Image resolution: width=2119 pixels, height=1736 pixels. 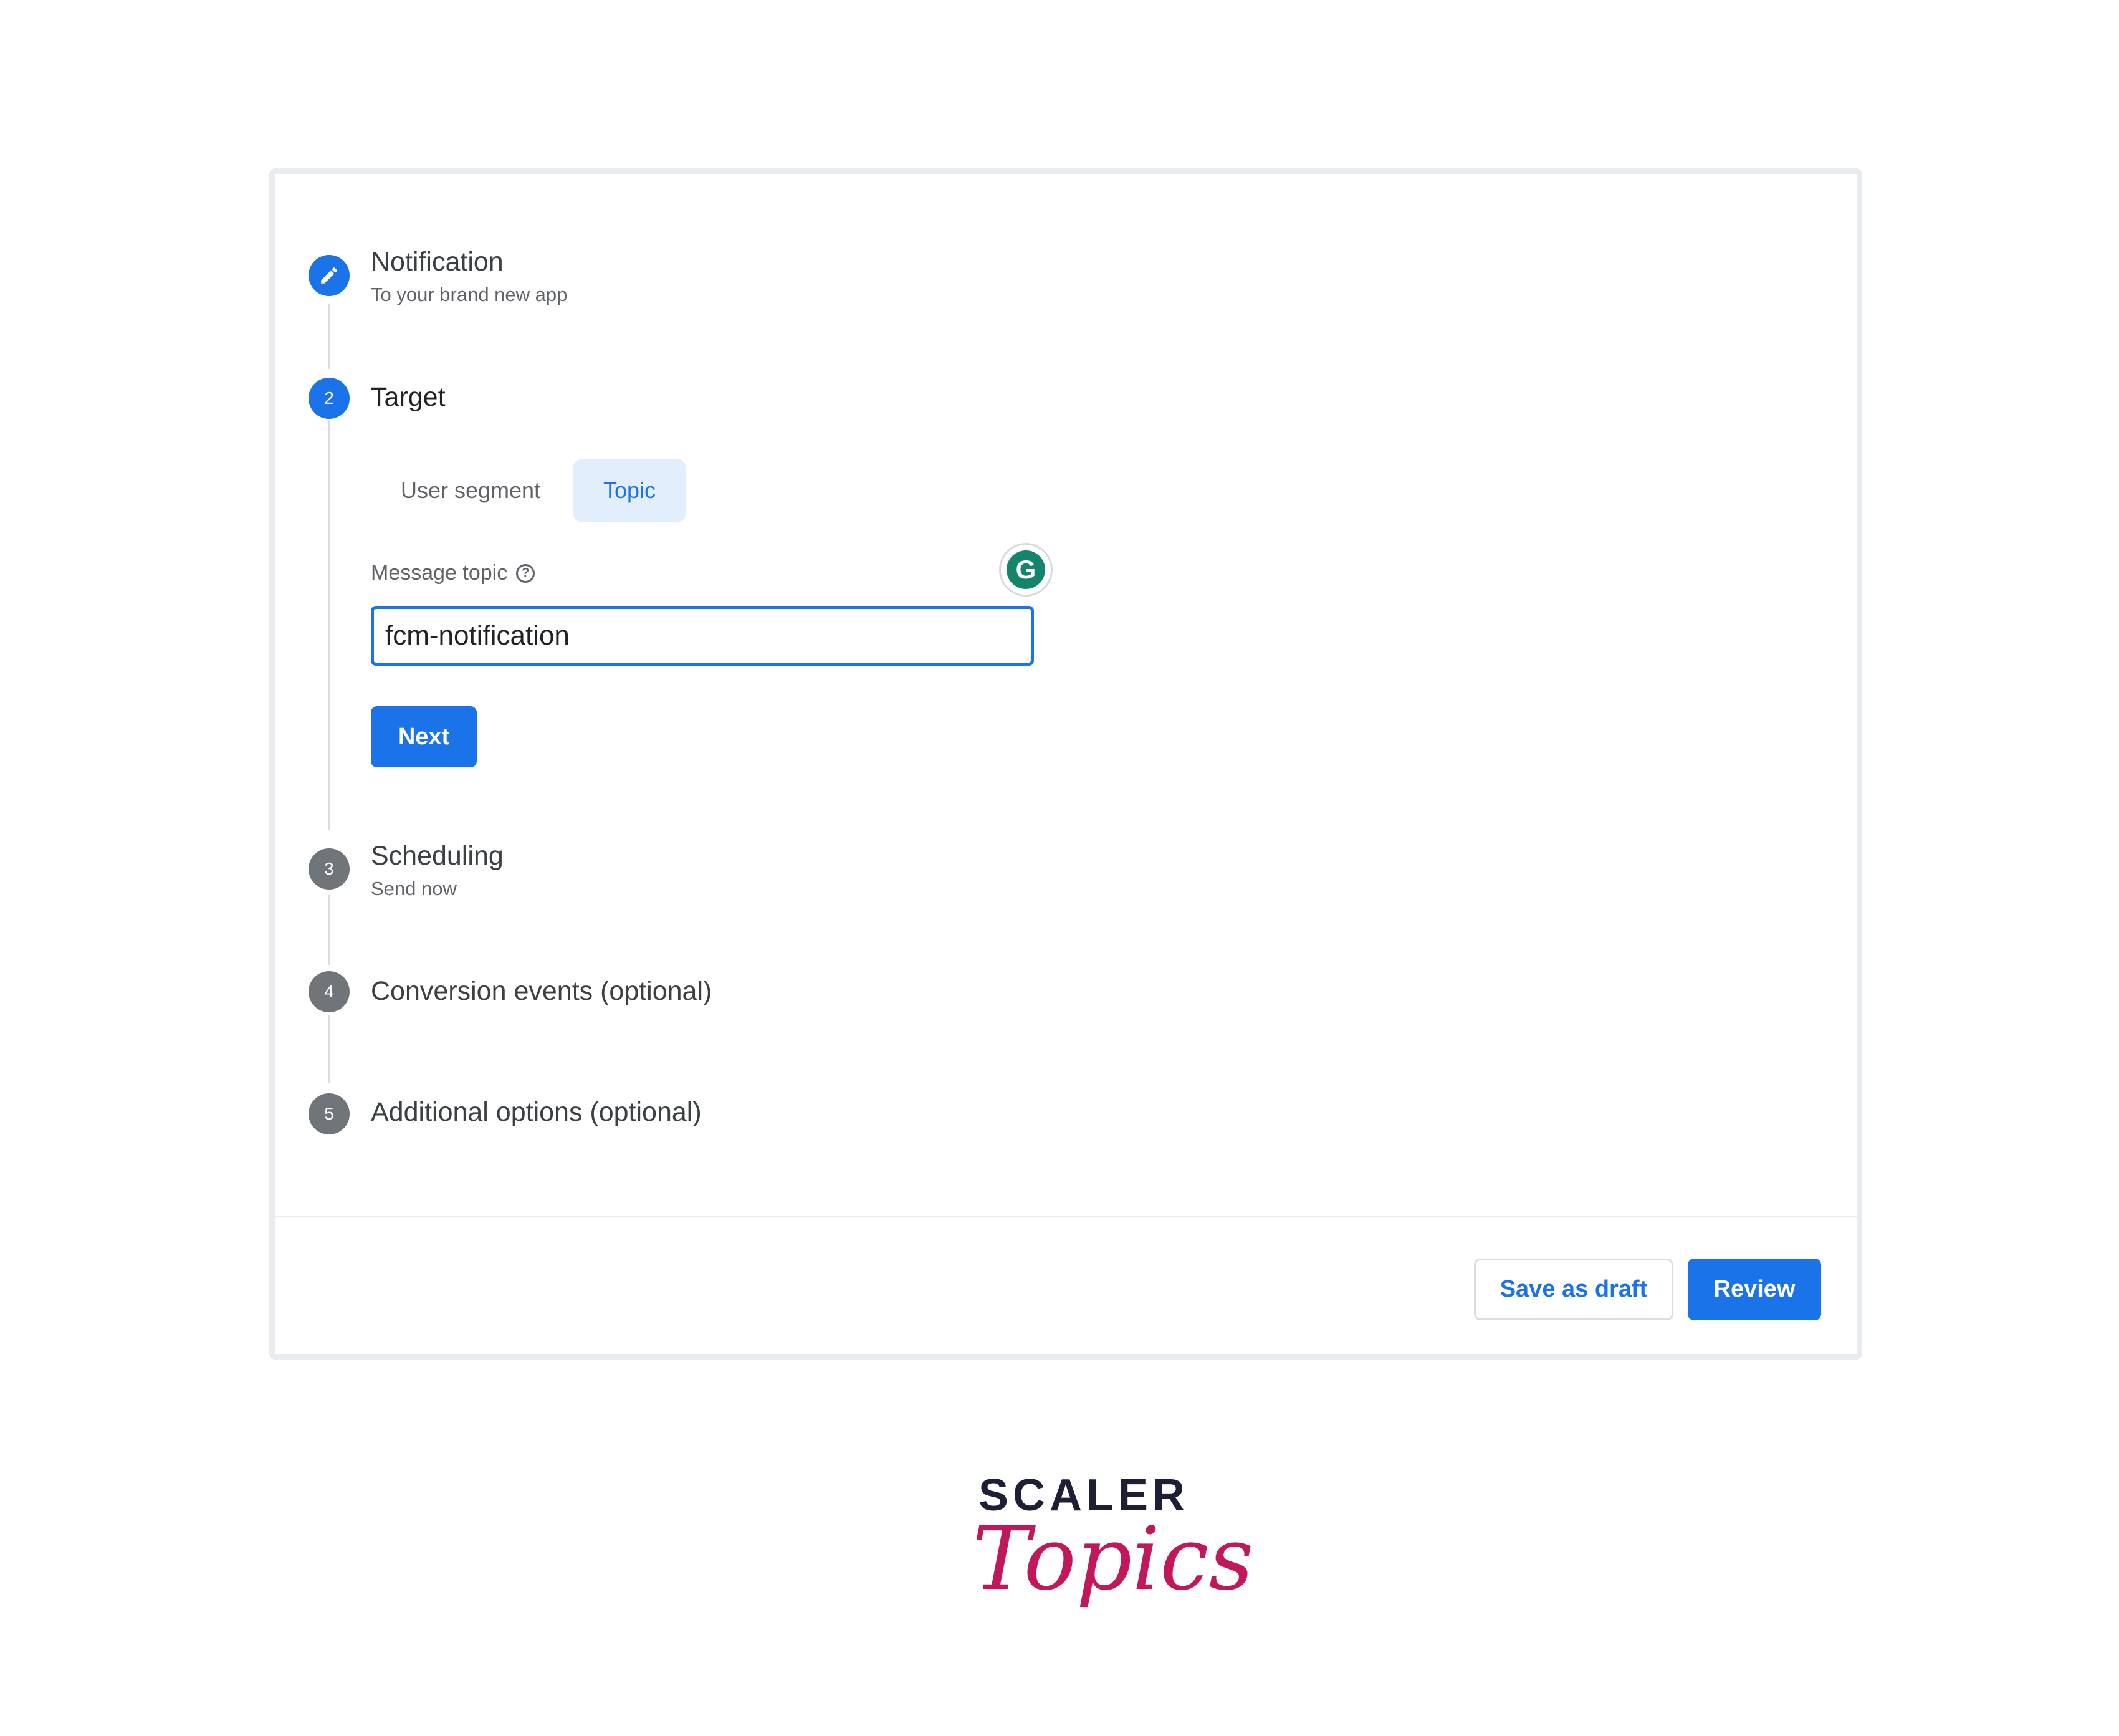 What do you see at coordinates (329, 398) in the screenshot?
I see `step-2-number: 2` at bounding box center [329, 398].